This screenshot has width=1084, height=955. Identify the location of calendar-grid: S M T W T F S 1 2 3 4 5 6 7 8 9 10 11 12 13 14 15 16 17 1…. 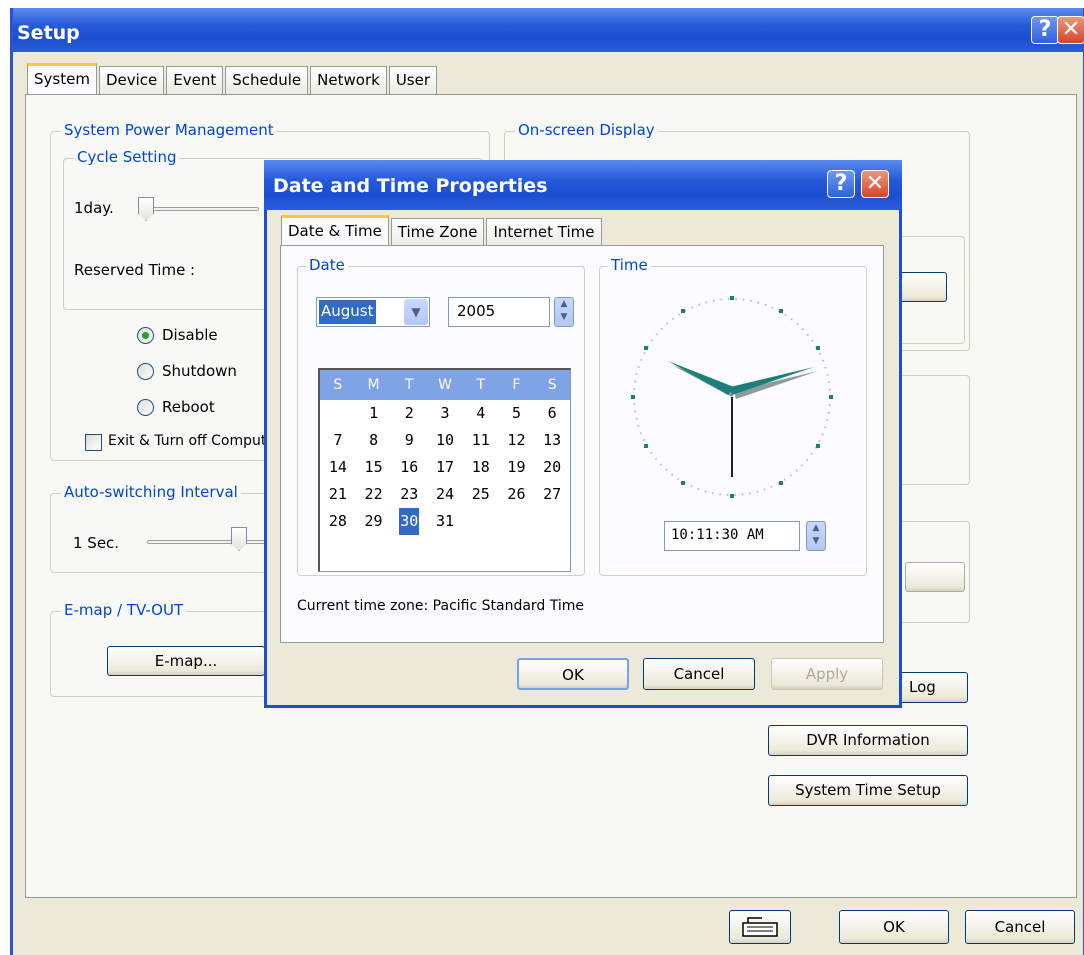
(444, 470).